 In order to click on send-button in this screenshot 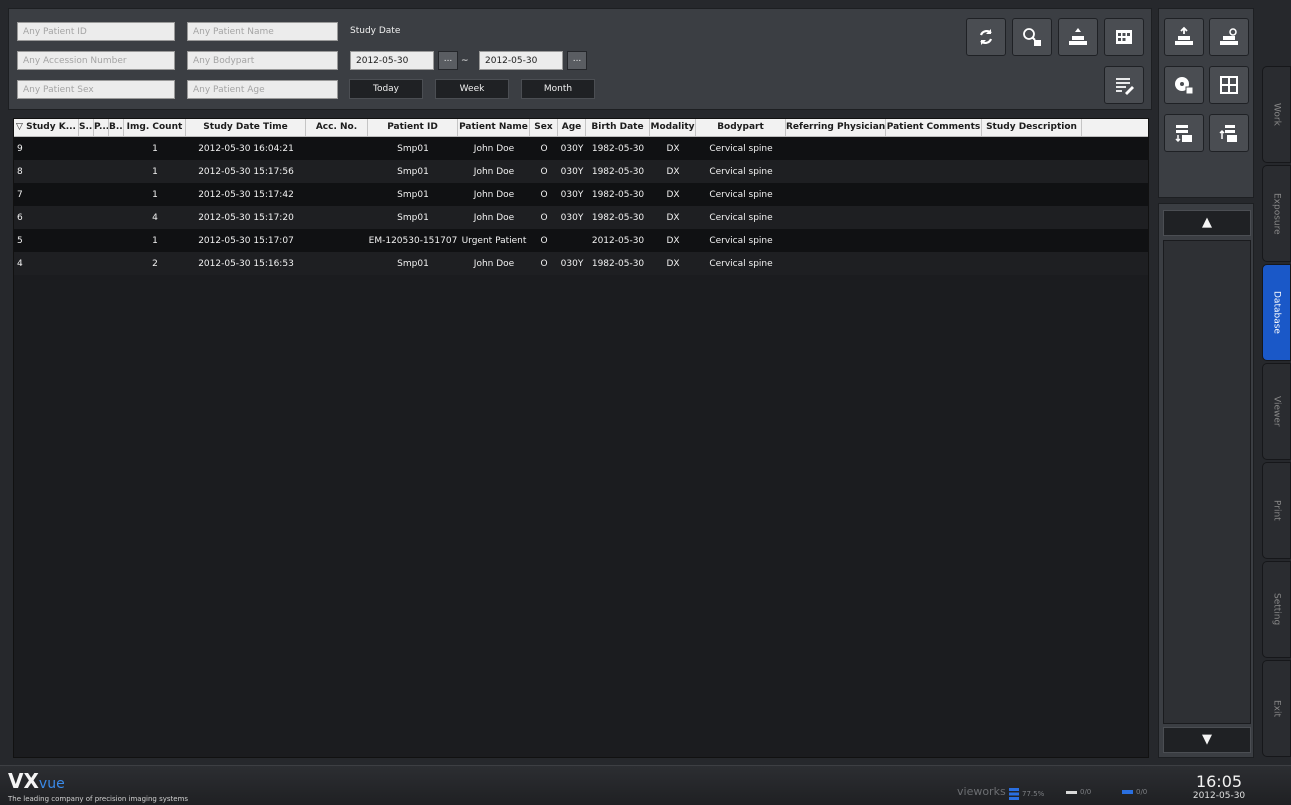, I will do `click(1184, 37)`.